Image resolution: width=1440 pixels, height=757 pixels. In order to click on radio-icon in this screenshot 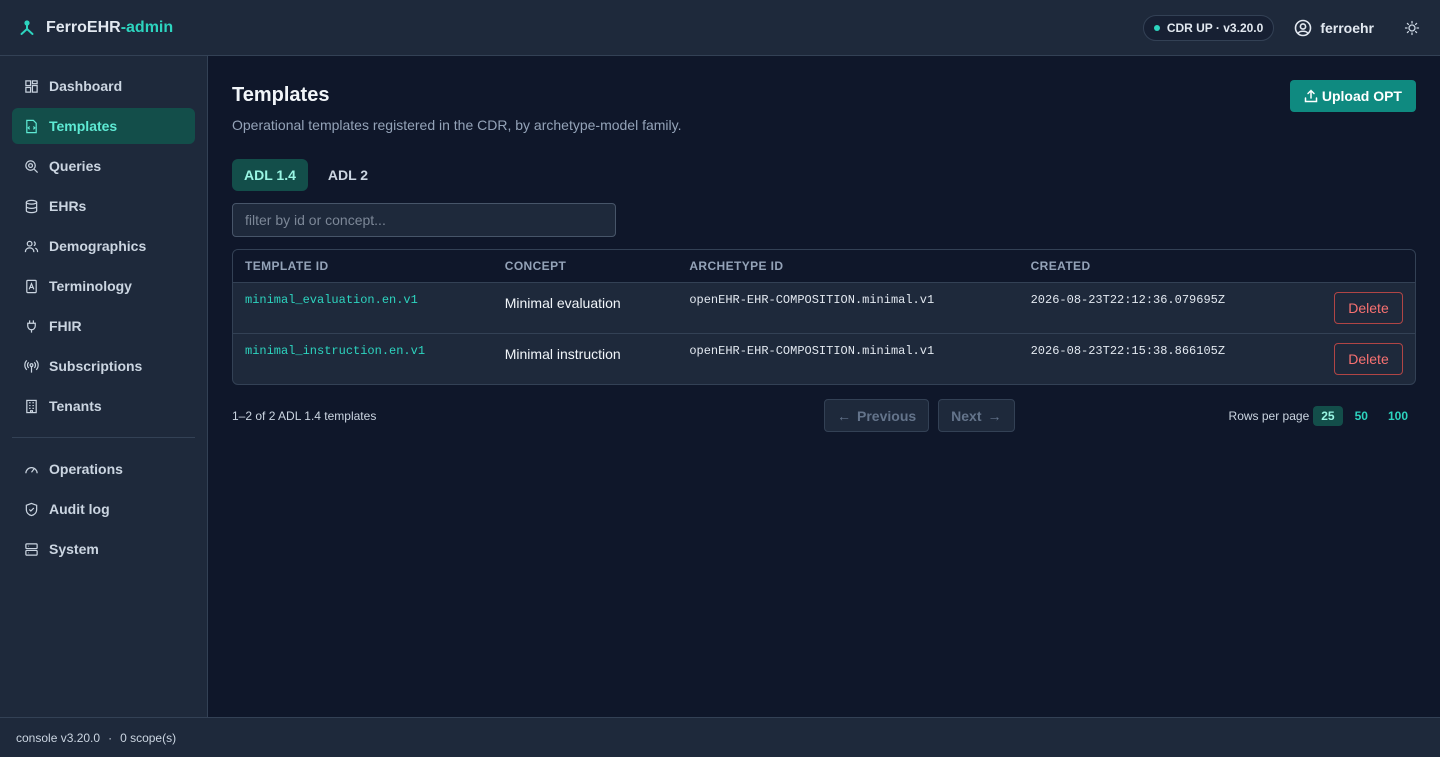, I will do `click(31, 366)`.